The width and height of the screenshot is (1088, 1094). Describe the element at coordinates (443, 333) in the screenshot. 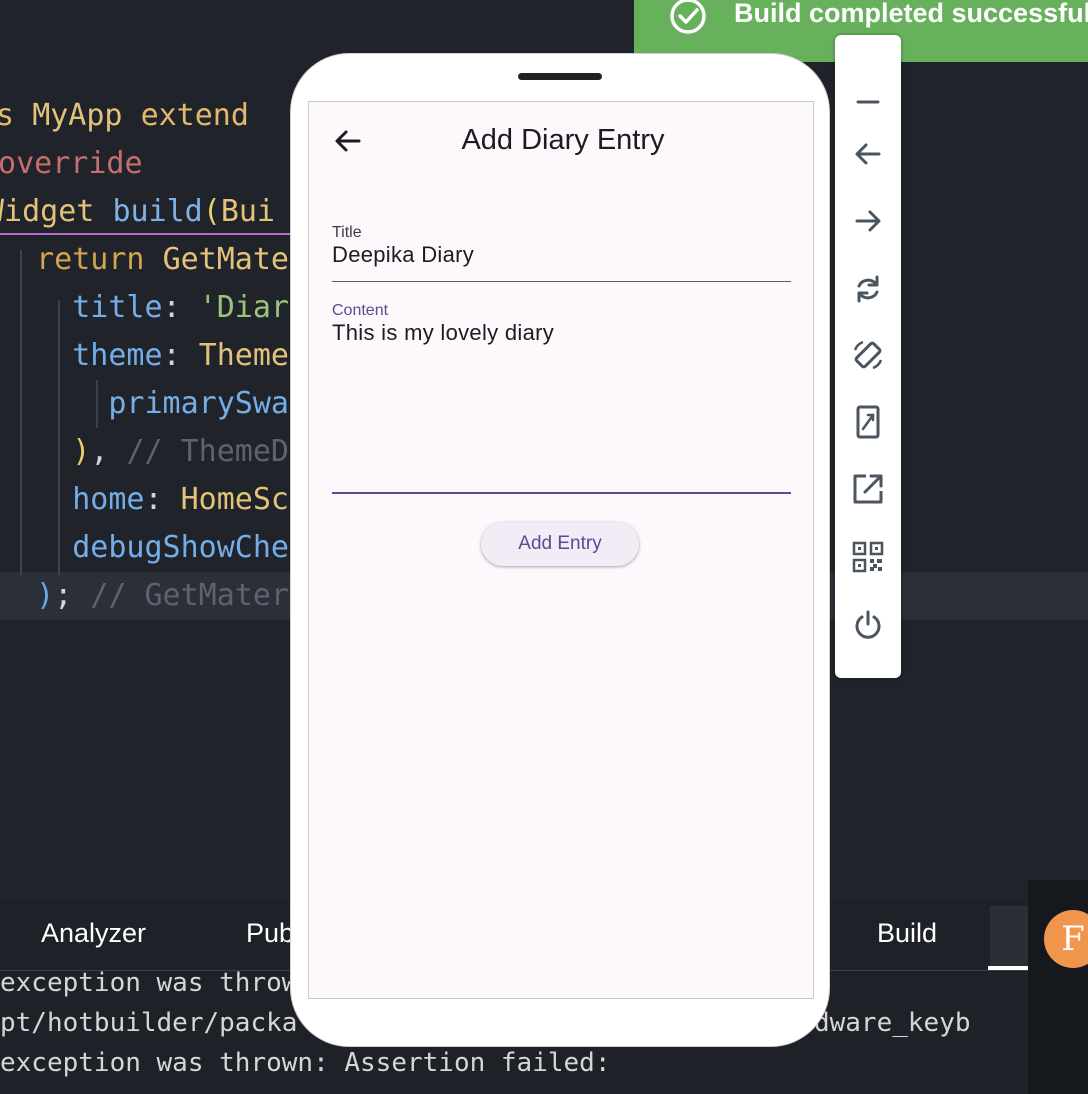

I see `content-field-value: This is my lovely diary` at that location.